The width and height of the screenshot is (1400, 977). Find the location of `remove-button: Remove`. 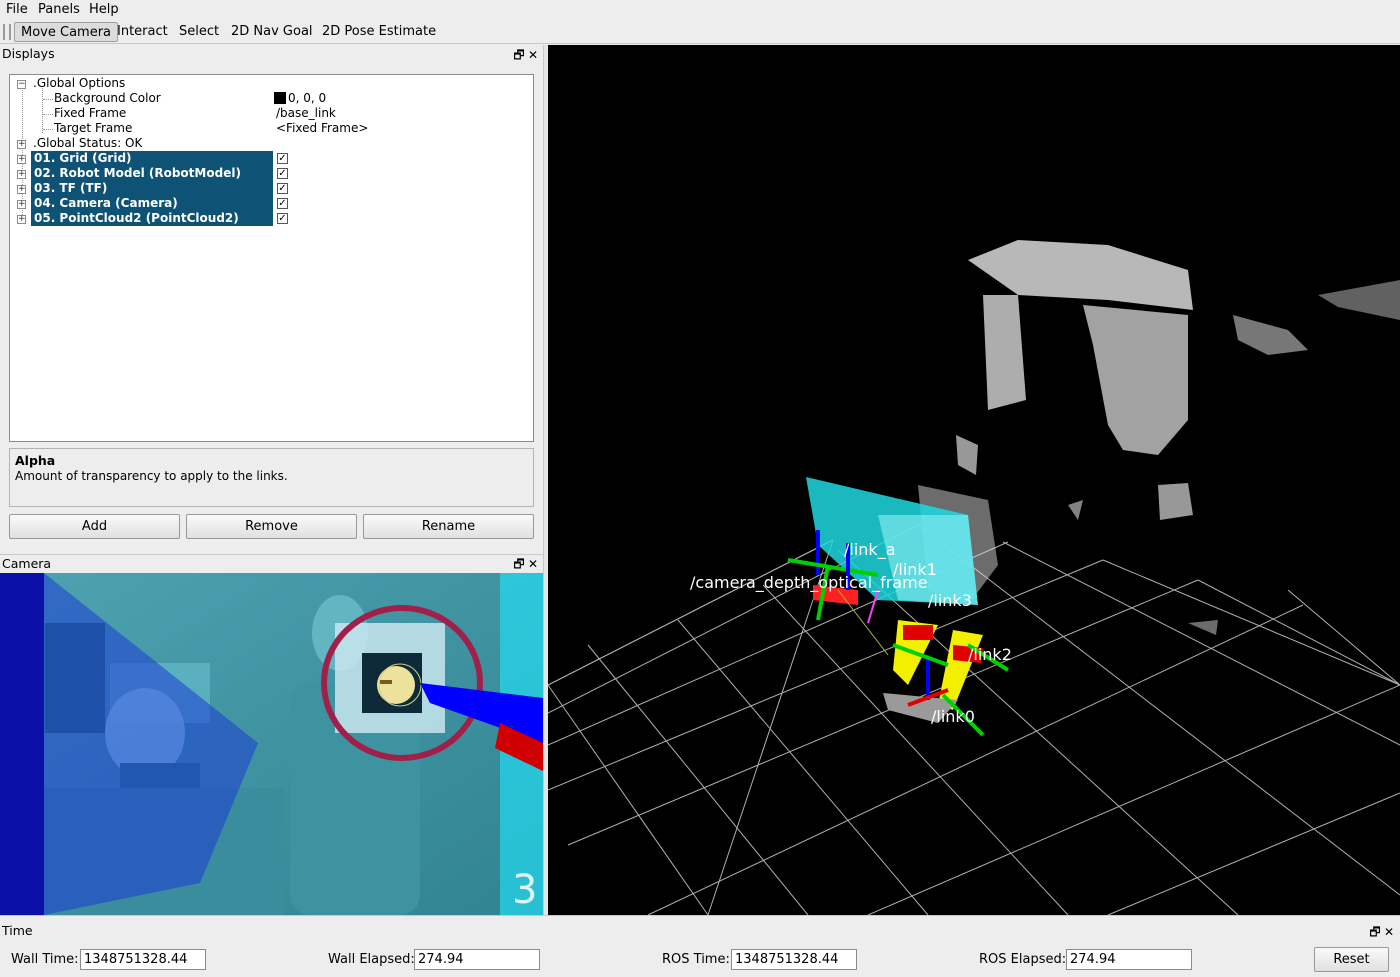

remove-button: Remove is located at coordinates (271, 526).